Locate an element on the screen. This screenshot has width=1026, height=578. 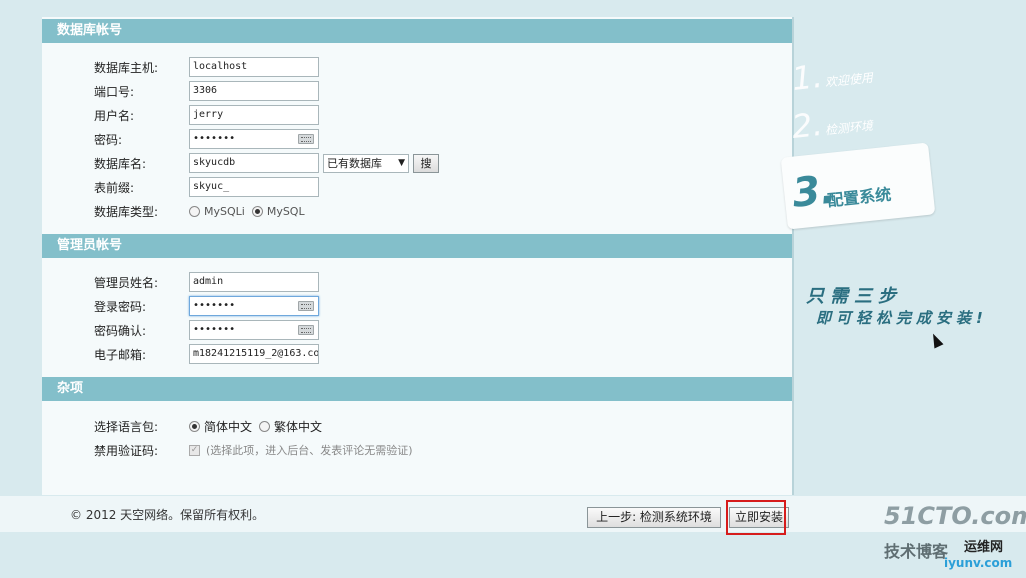
db-name-input: skyucdb is located at coordinates (254, 163).